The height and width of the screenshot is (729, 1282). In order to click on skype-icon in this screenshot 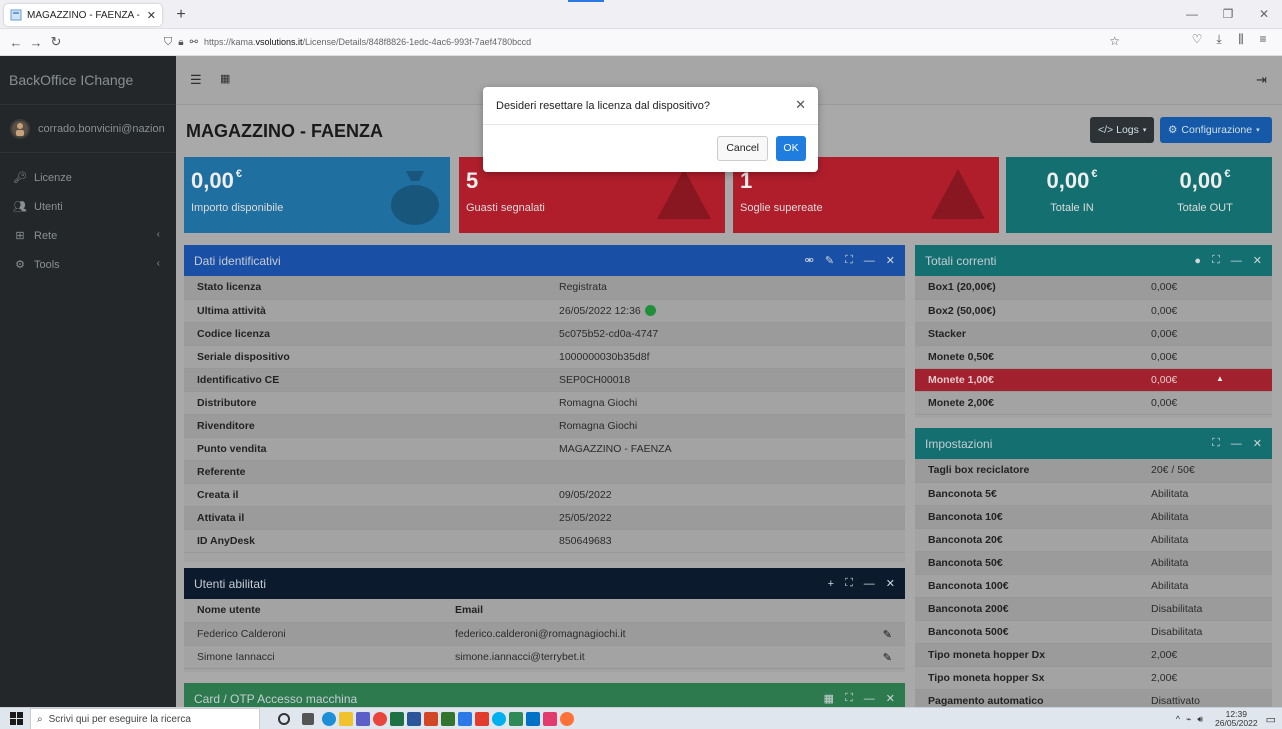, I will do `click(498, 719)`.